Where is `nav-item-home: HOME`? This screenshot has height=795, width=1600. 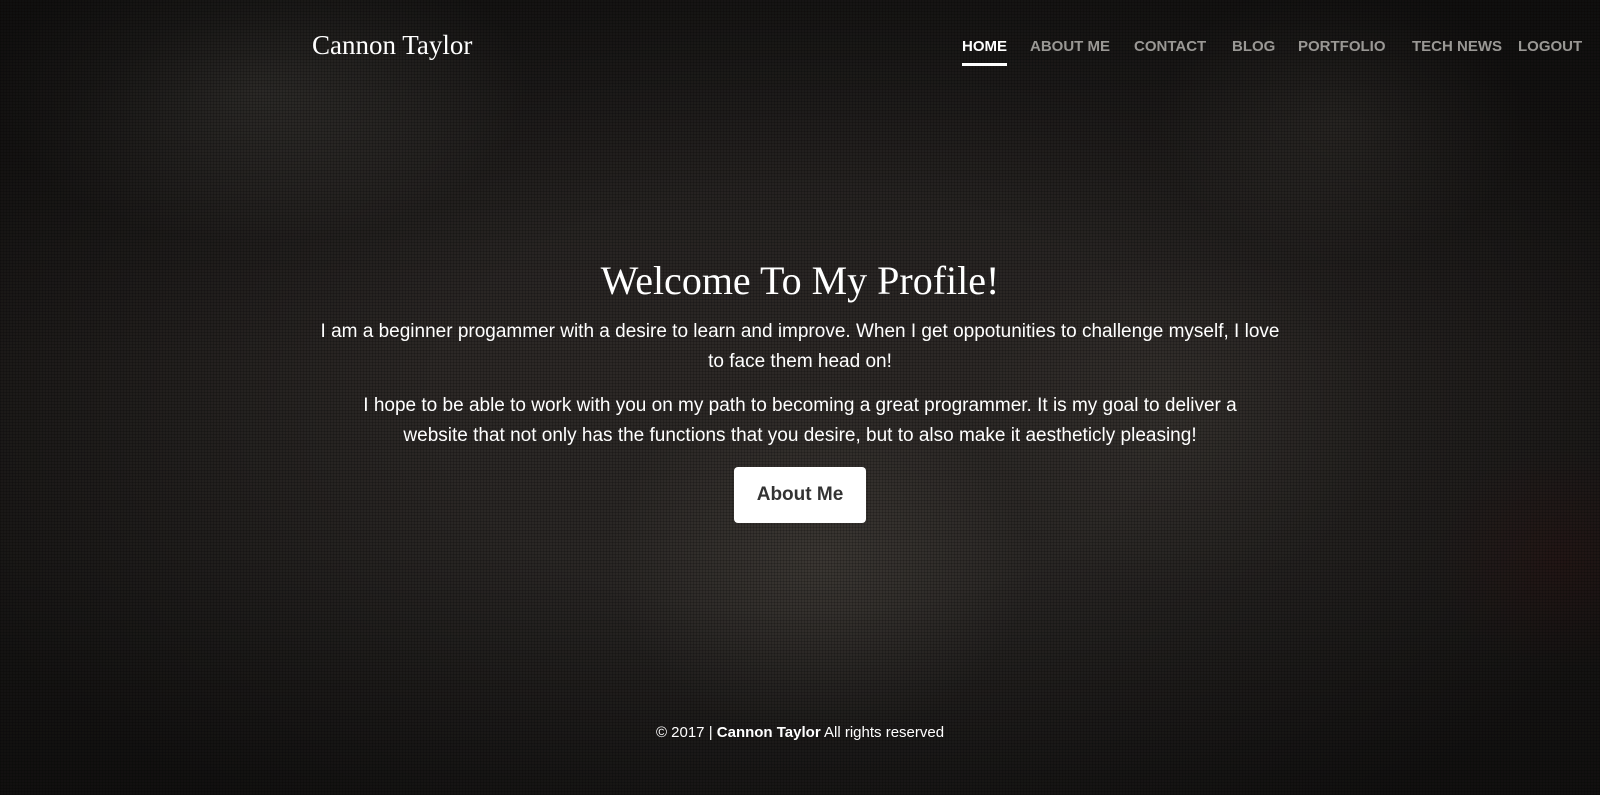 nav-item-home: HOME is located at coordinates (984, 52).